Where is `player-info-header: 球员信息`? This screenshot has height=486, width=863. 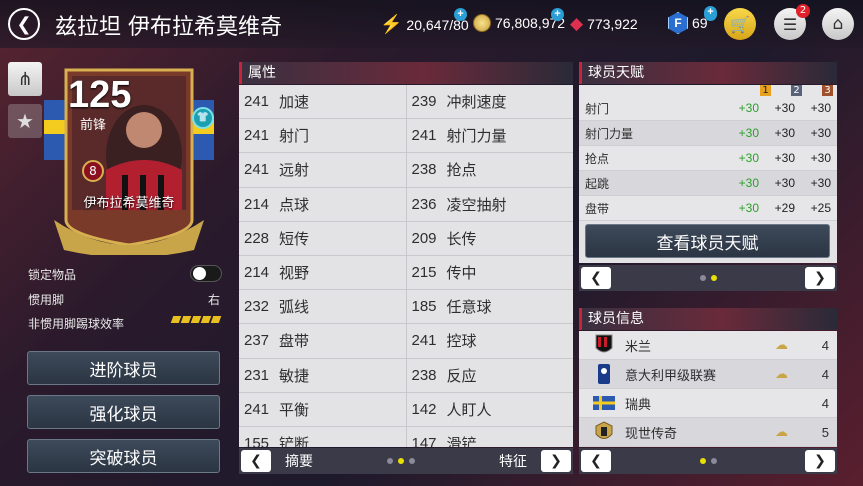 player-info-header: 球员信息 is located at coordinates (708, 319).